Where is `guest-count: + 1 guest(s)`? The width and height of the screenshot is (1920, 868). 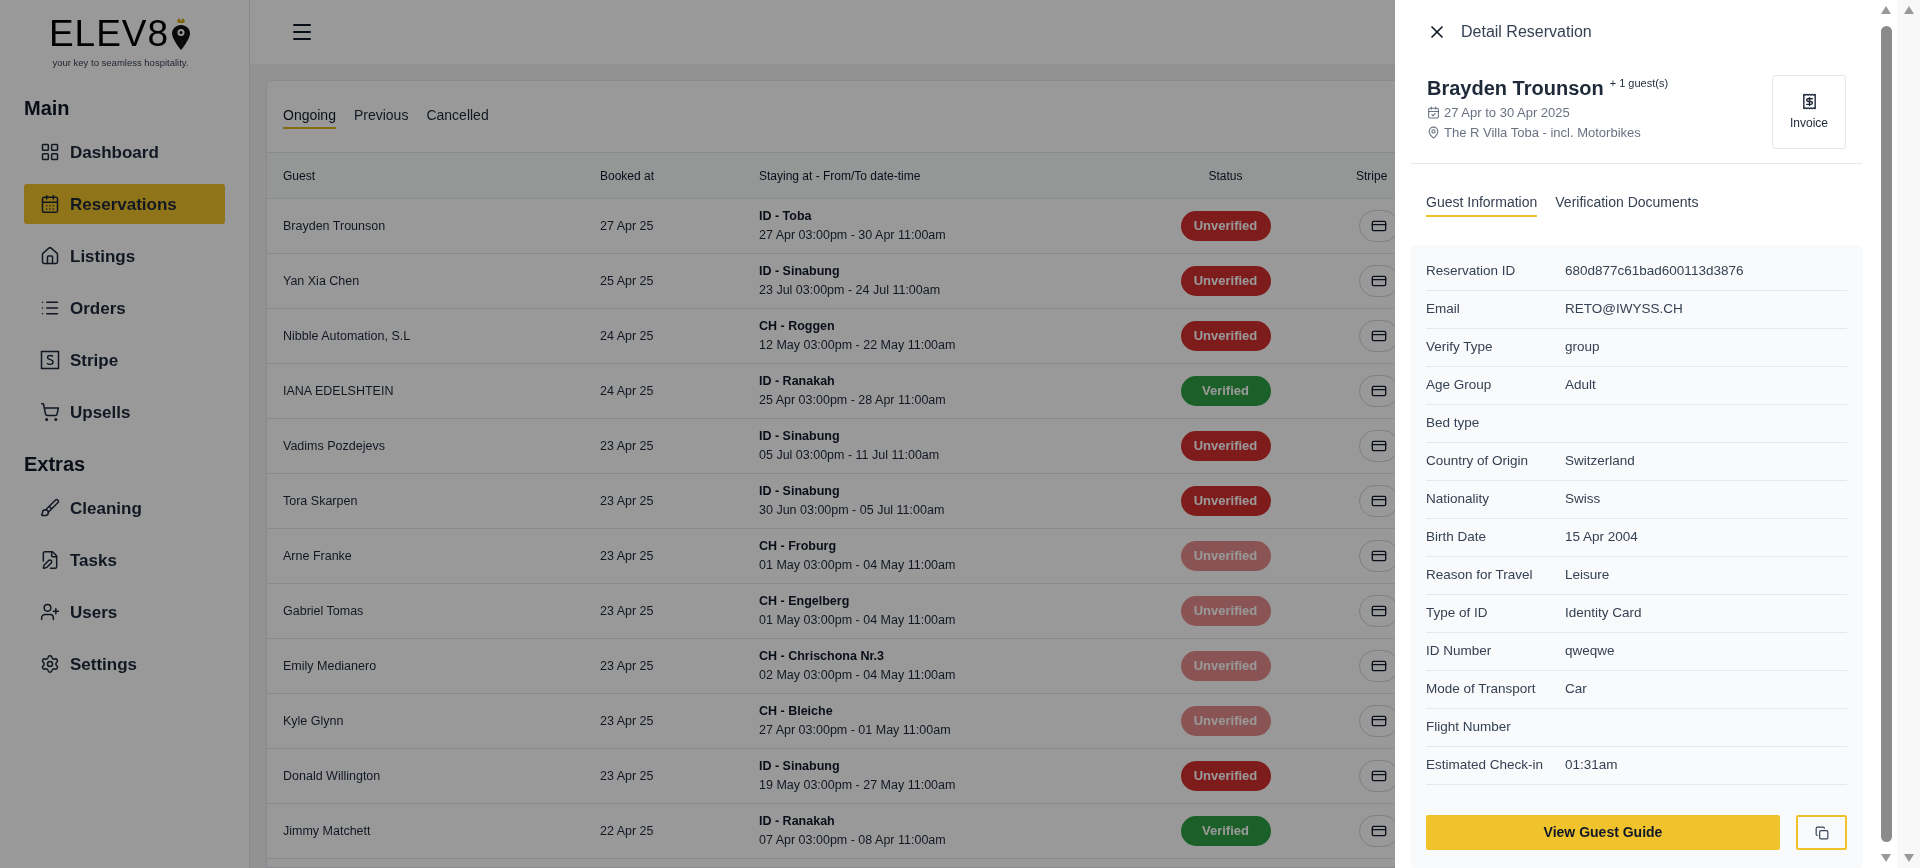 guest-count: + 1 guest(s) is located at coordinates (1639, 83).